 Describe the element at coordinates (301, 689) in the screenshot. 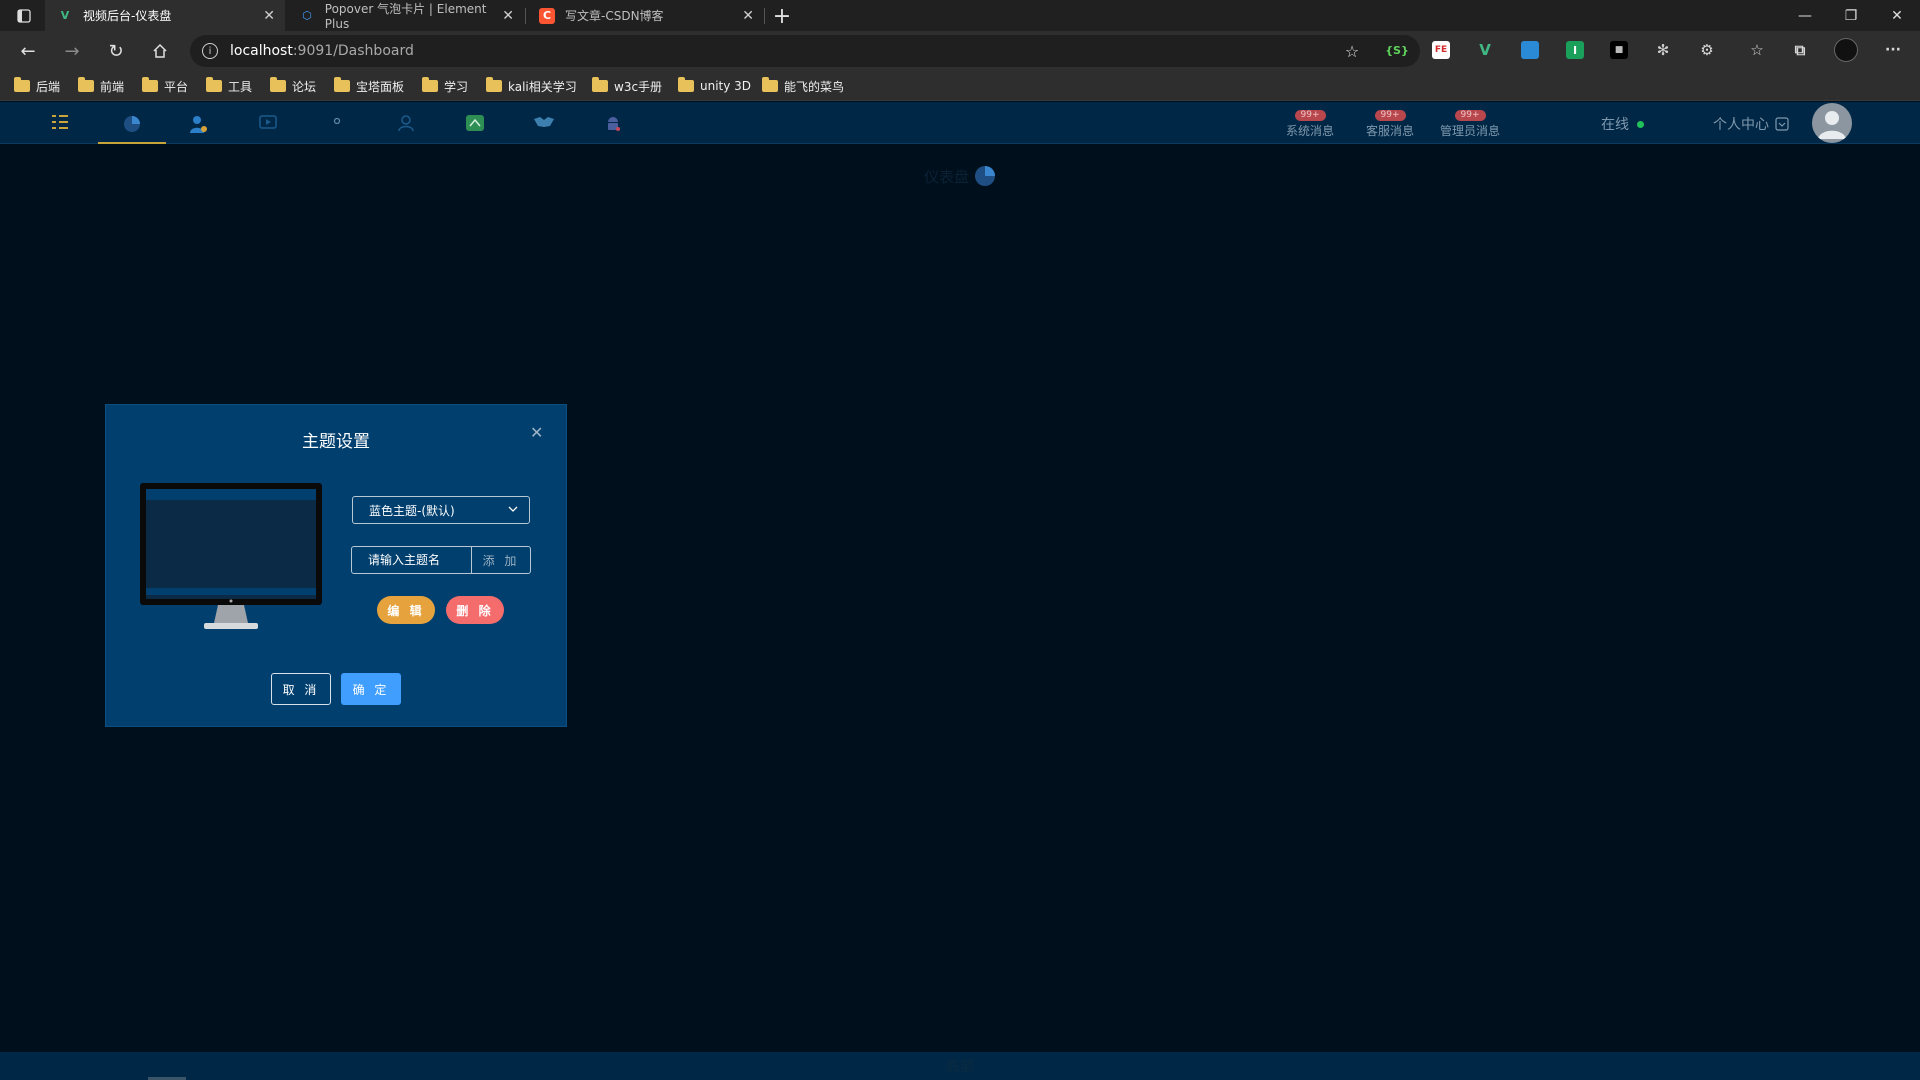

I see `cancel-button: 取 消` at that location.